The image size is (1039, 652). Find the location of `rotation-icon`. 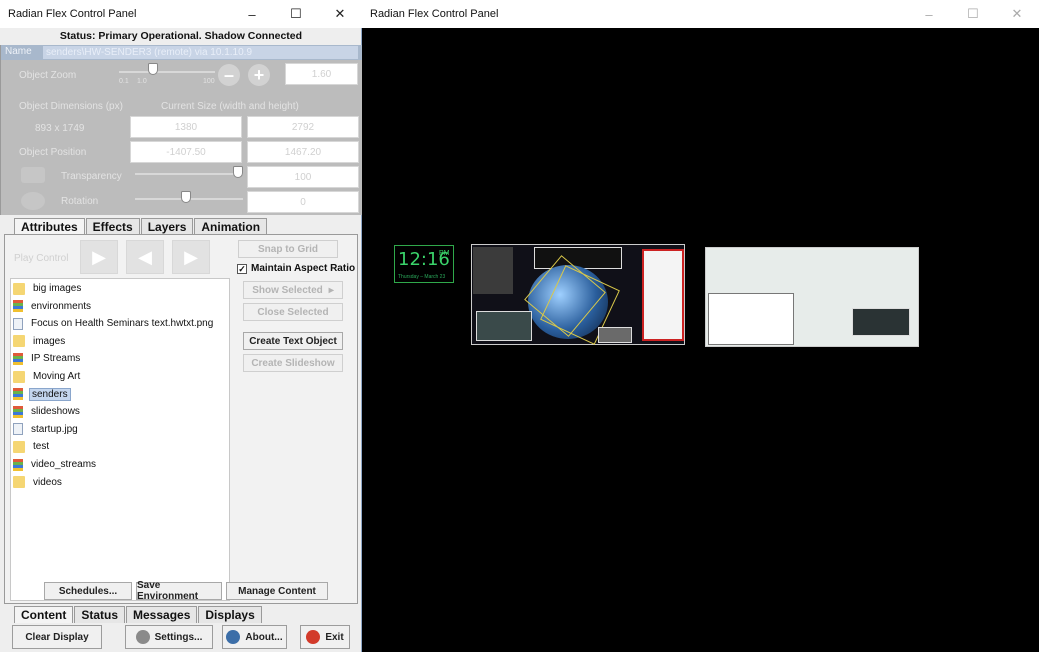

rotation-icon is located at coordinates (33, 201).